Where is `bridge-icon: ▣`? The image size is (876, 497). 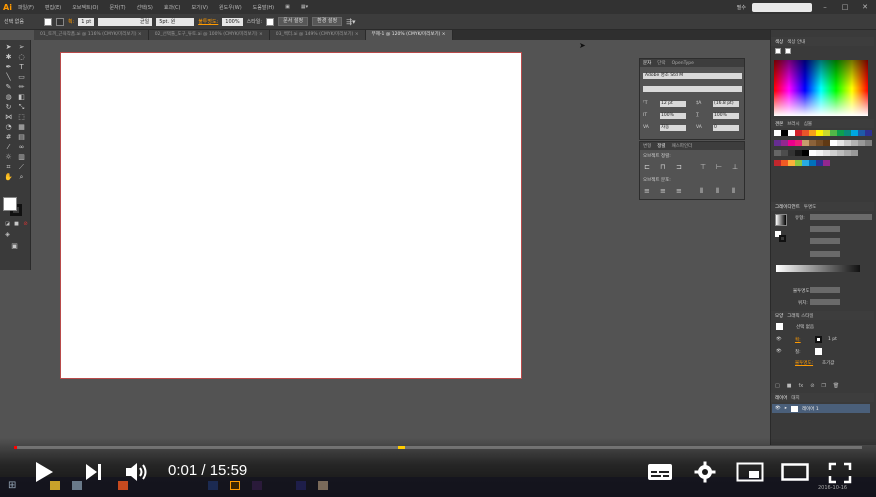
bridge-icon: ▣ is located at coordinates (287, 7).